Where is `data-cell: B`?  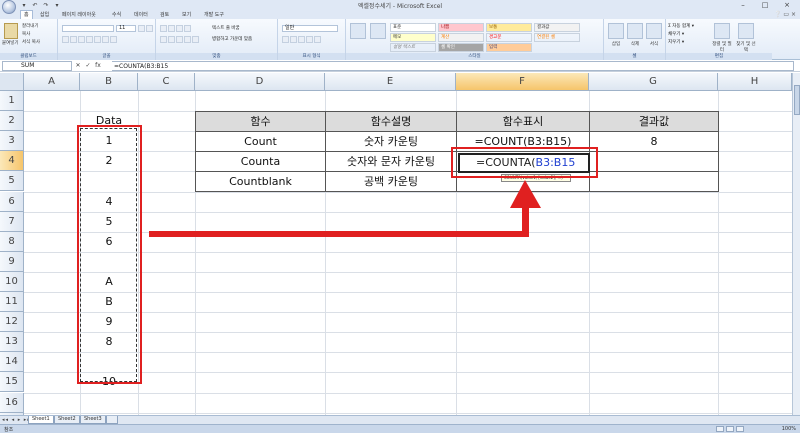 data-cell: B is located at coordinates (109, 302).